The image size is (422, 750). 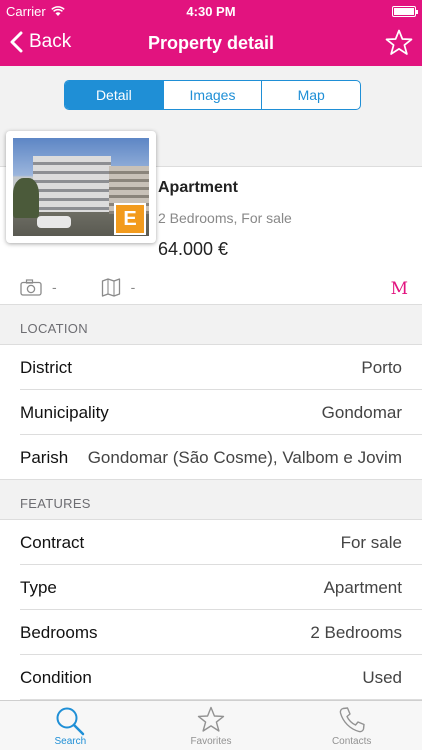 I want to click on tab-bar: Search Favorites Contacts, so click(x=211, y=725).